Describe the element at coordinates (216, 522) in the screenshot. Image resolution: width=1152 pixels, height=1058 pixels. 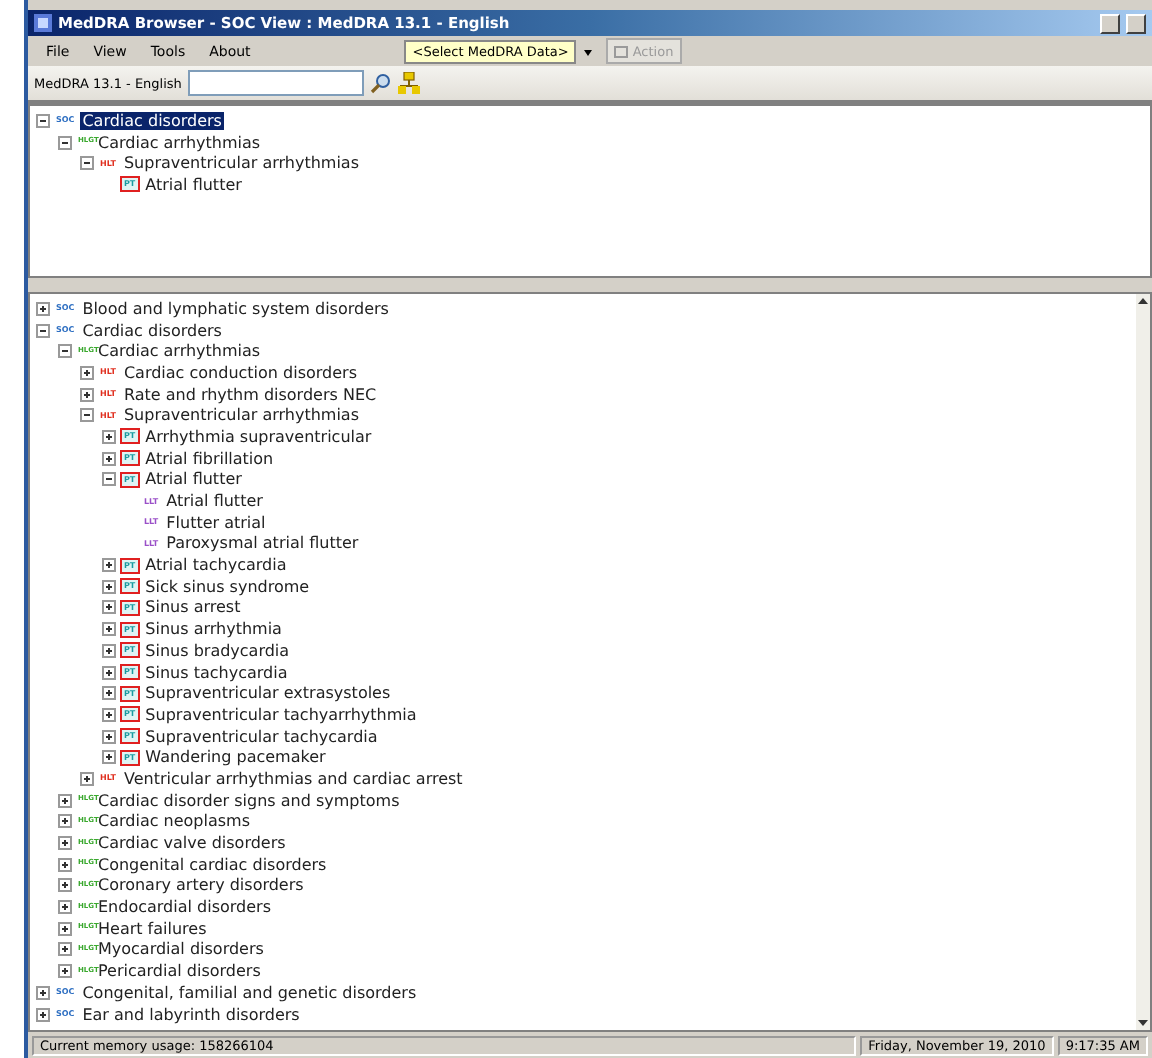
I see `tree-item: Flutter atrial` at that location.